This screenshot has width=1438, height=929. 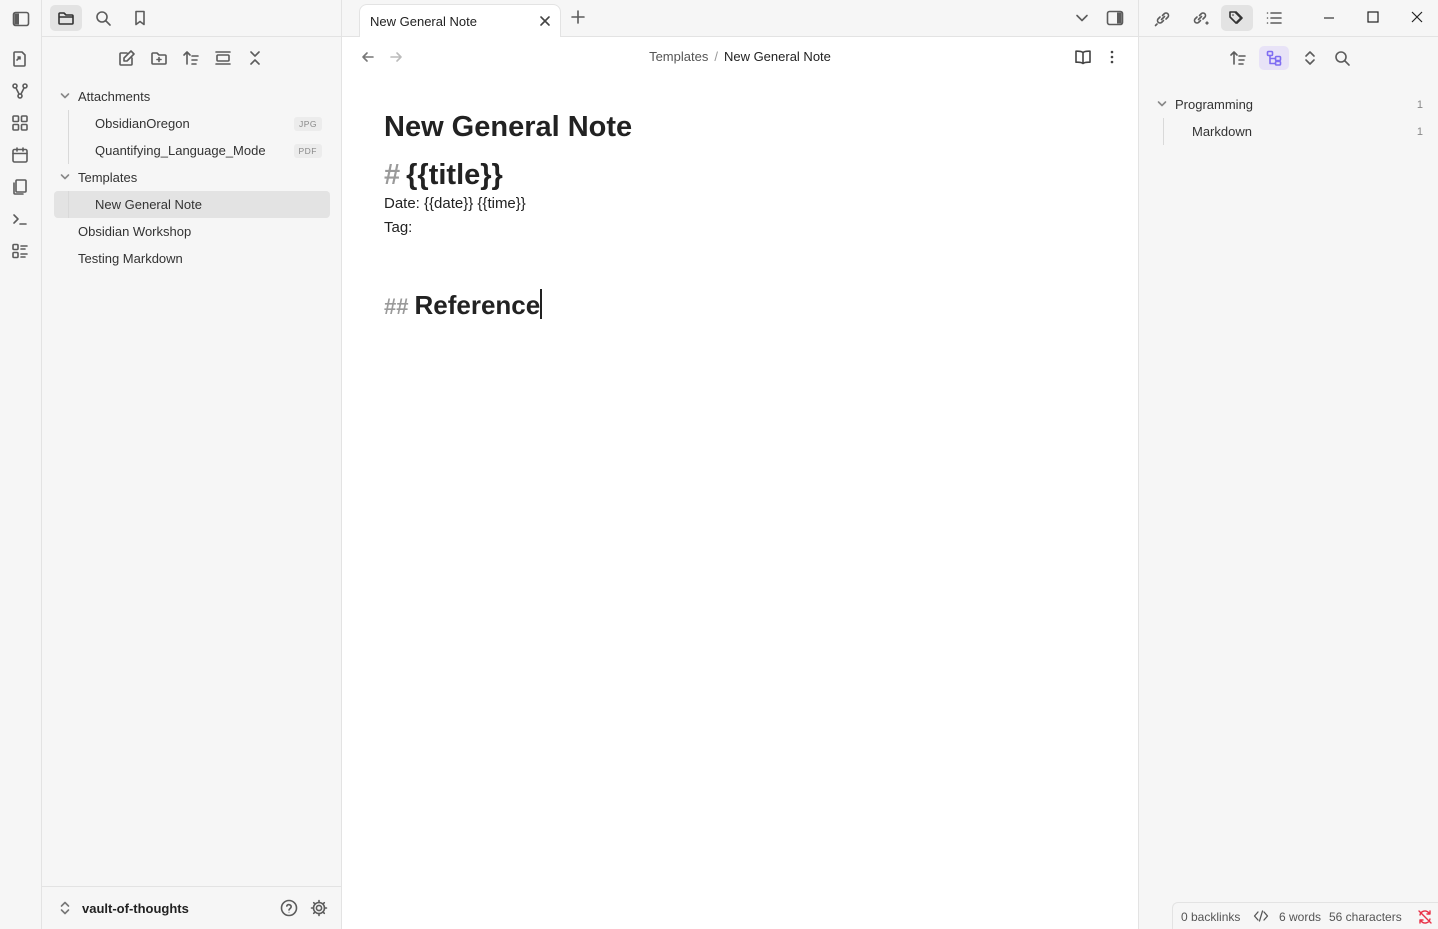 I want to click on file-quantifying-language-mode: Quantifying_Language_Mode PDF, so click(x=192, y=150).